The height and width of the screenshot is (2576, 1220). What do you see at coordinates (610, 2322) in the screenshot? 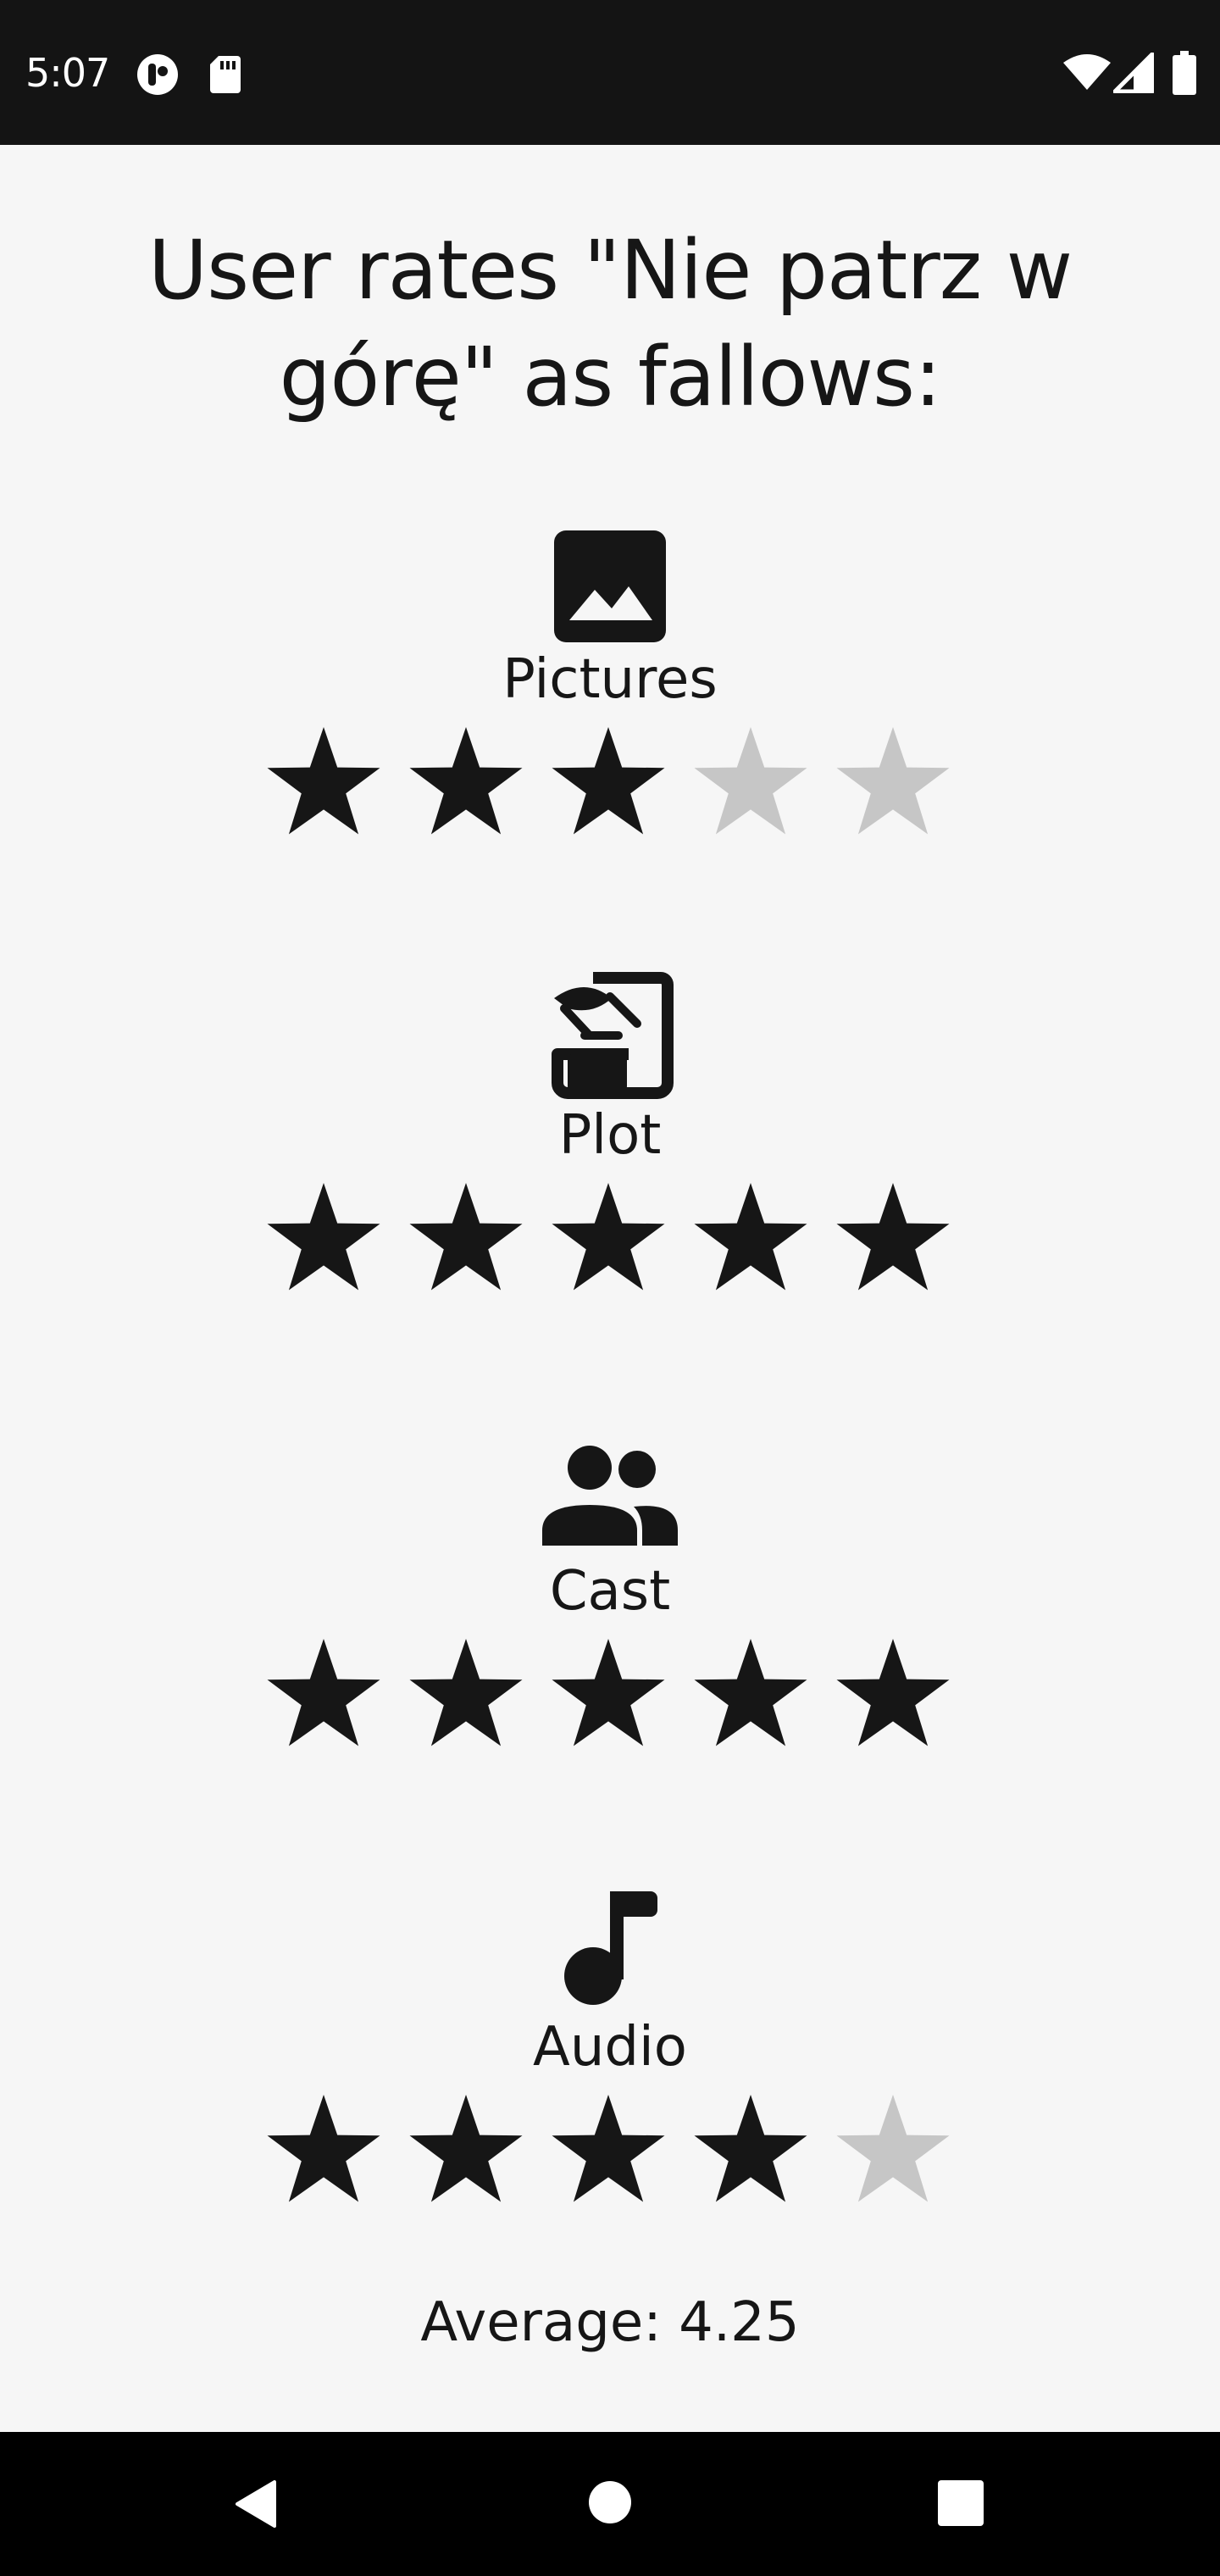
I see `average-rating: Average: 4.25` at bounding box center [610, 2322].